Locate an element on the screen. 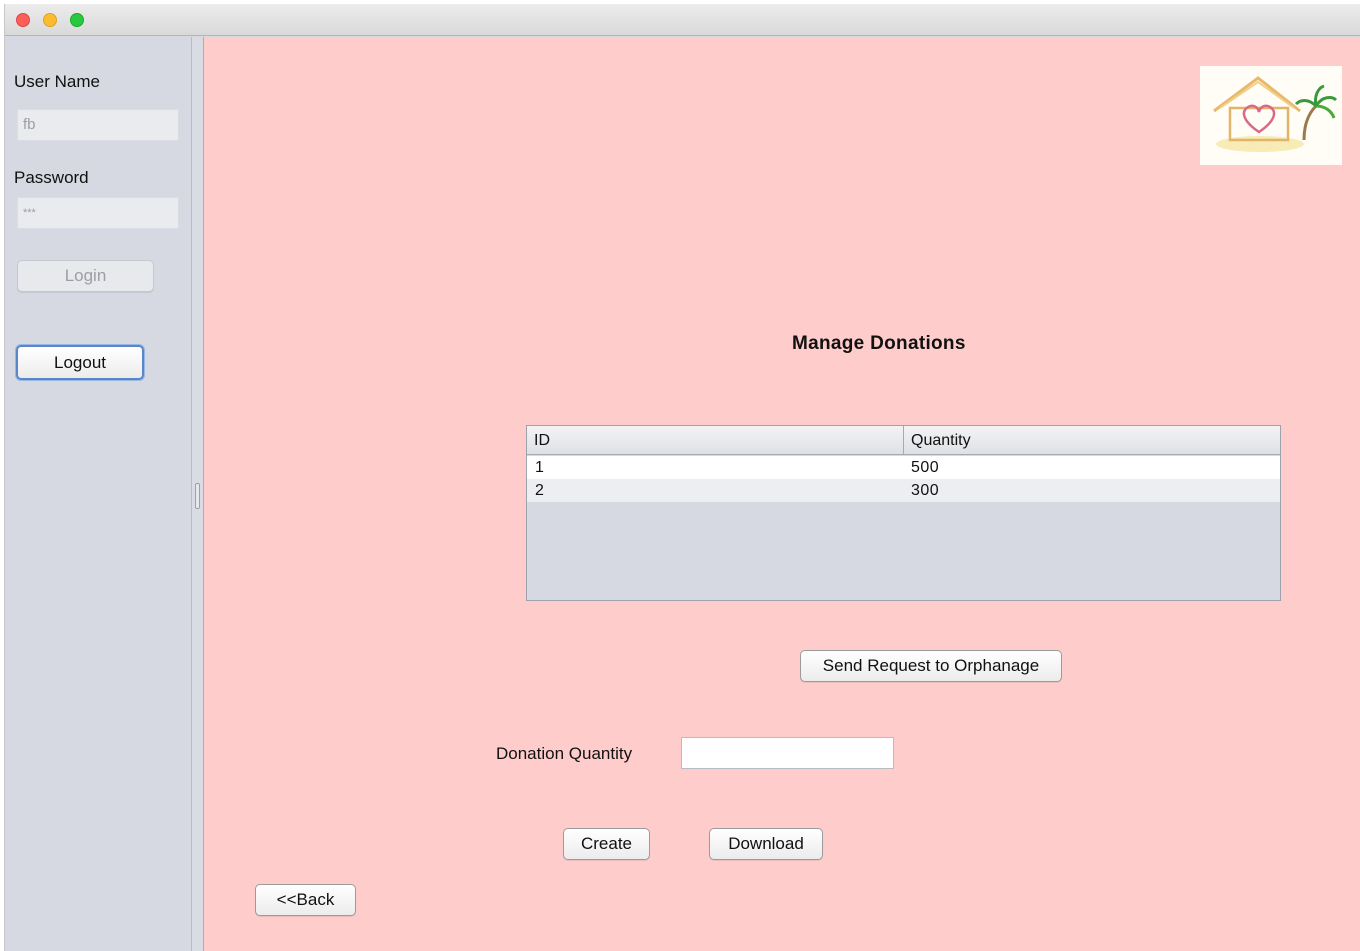 The height and width of the screenshot is (951, 1360). table-row: 1 500 is located at coordinates (903, 467).